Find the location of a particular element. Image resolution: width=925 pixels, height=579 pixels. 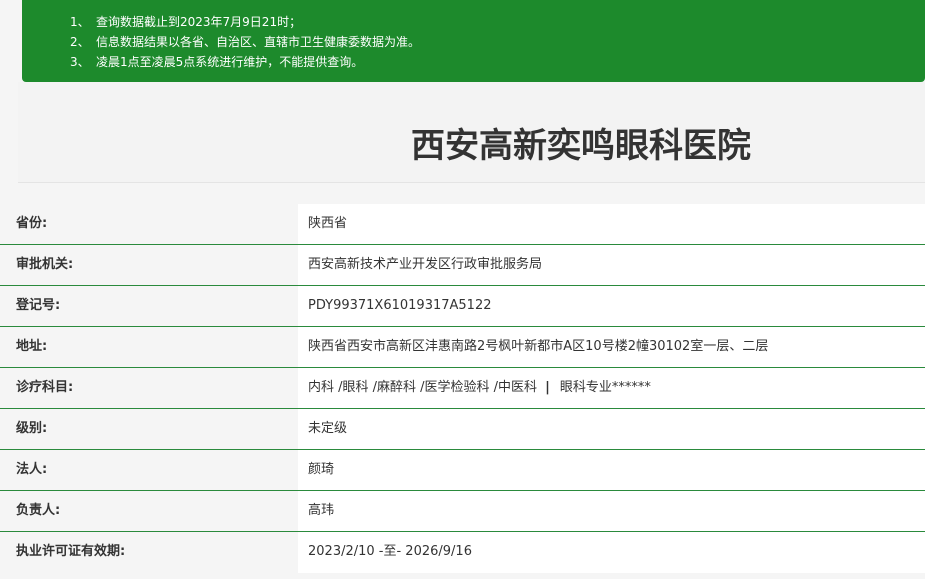

row-value: 陕西省西安市高新区沣惠南路2号枫叶新都市A区10号楼2幢30102室一层、二层 is located at coordinates (611, 347).